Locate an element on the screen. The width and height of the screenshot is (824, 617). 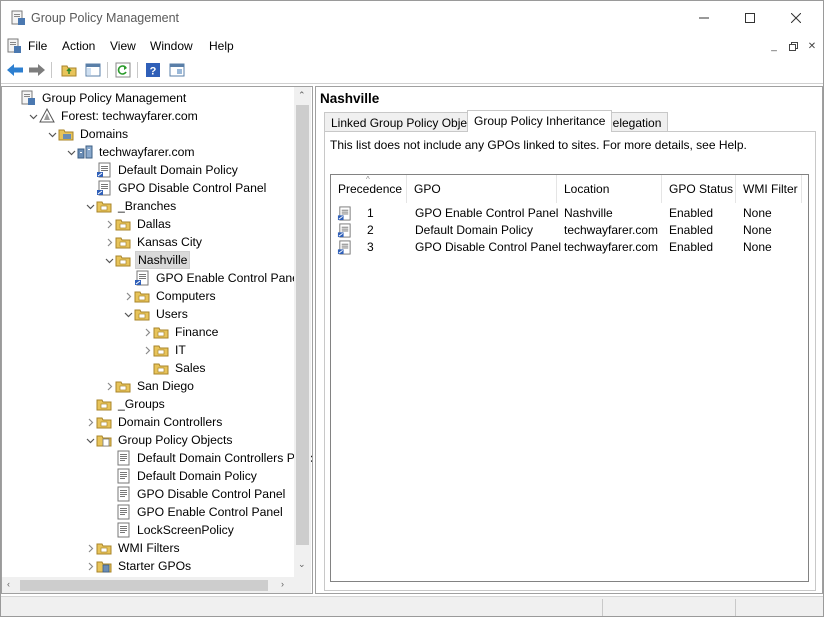
help-icon: ? is located at coordinates (153, 70).